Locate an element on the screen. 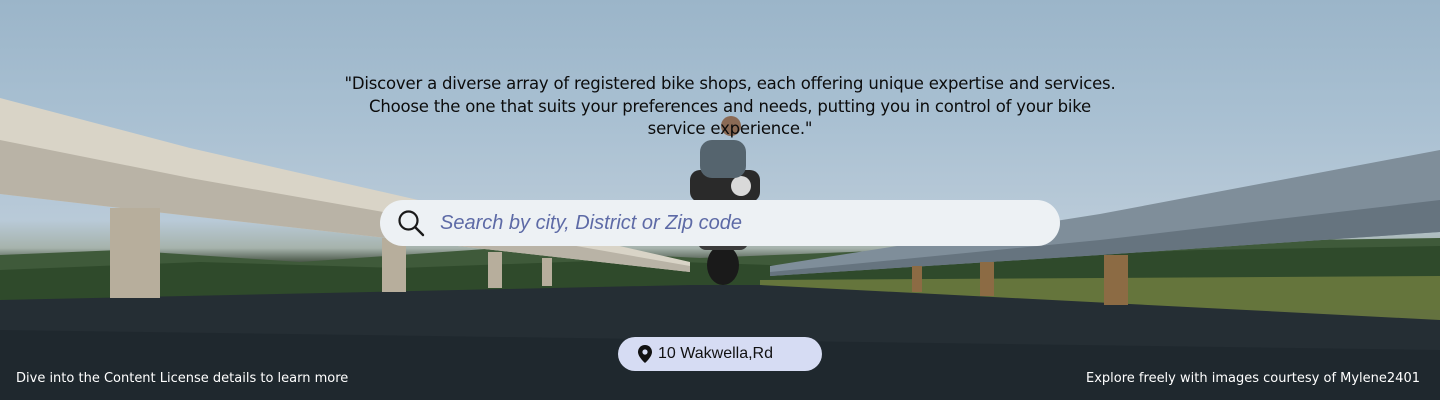 This screenshot has height=400, width=1440. search-input is located at coordinates (740, 223).